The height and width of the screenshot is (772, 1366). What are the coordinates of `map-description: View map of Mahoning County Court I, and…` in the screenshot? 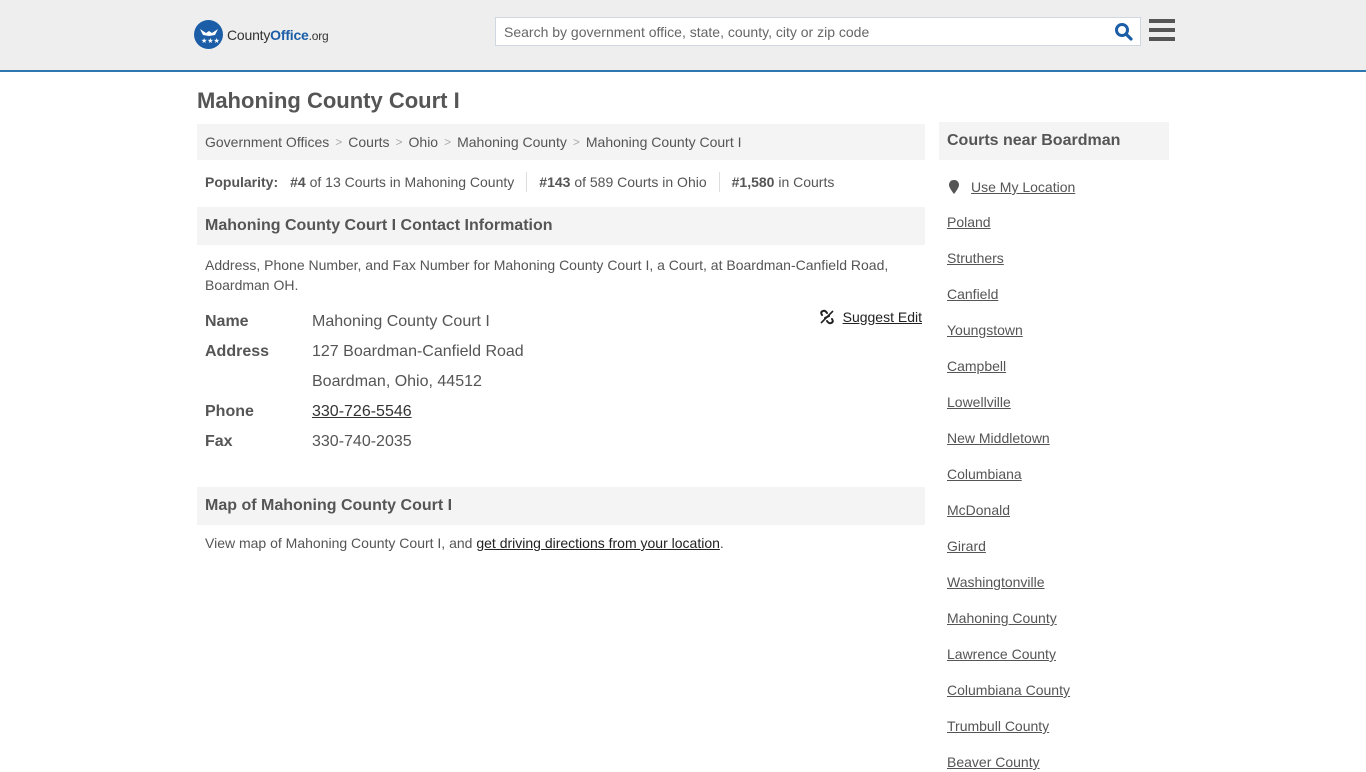 It's located at (561, 538).